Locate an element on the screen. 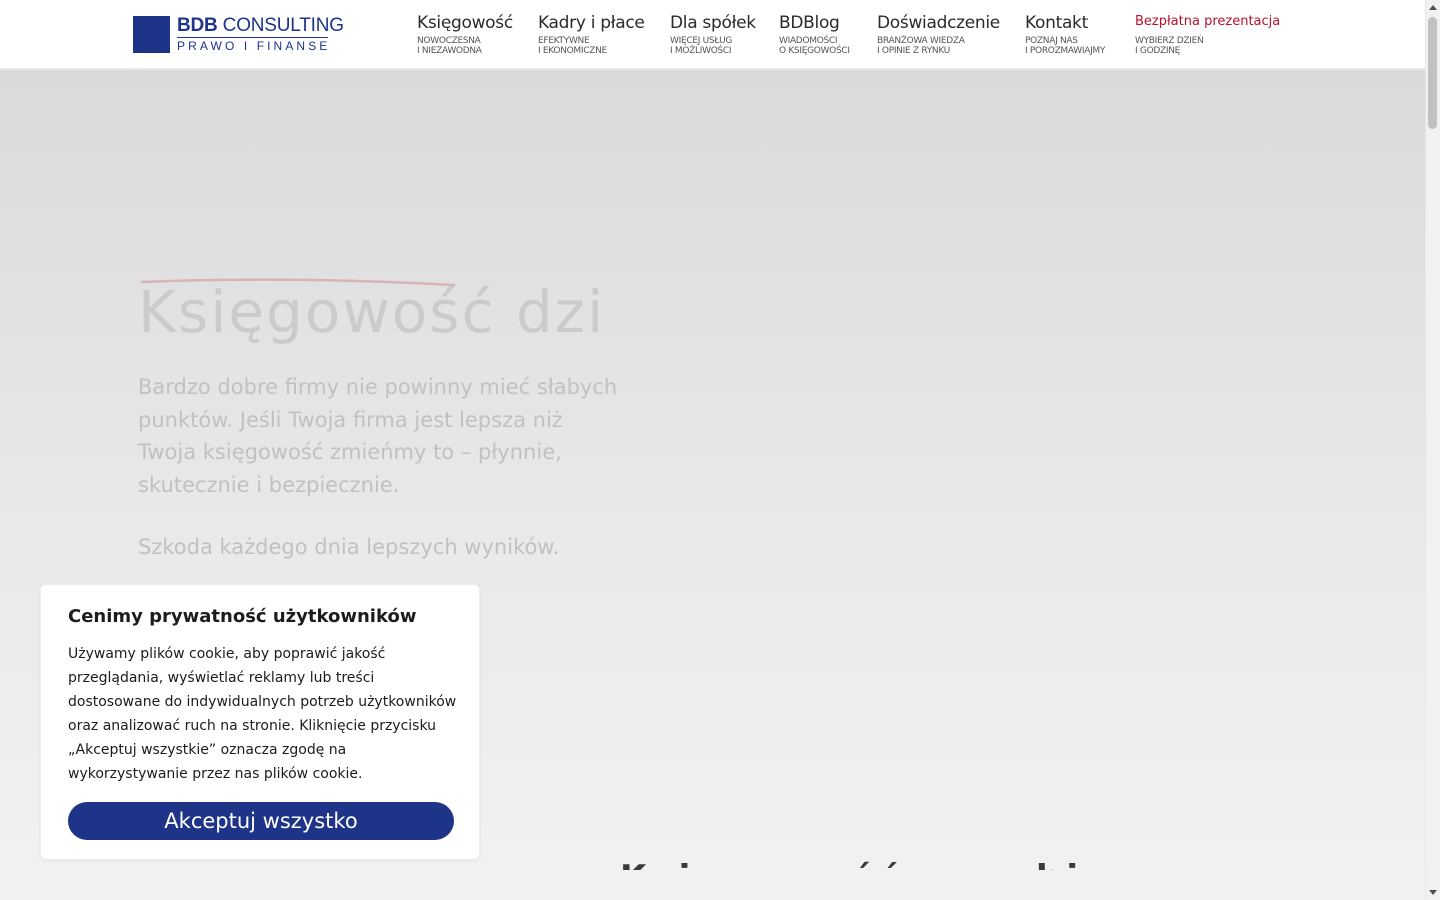 The width and height of the screenshot is (1440, 900). hero-heading-underline is located at coordinates (298, 282).